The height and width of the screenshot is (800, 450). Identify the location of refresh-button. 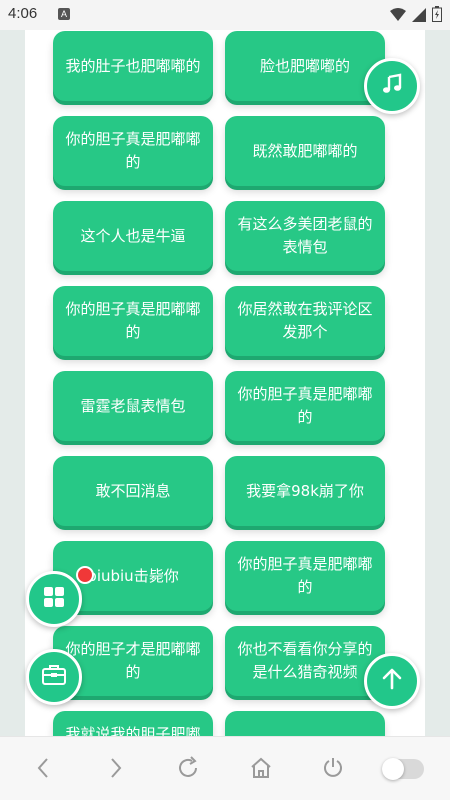
(188, 770).